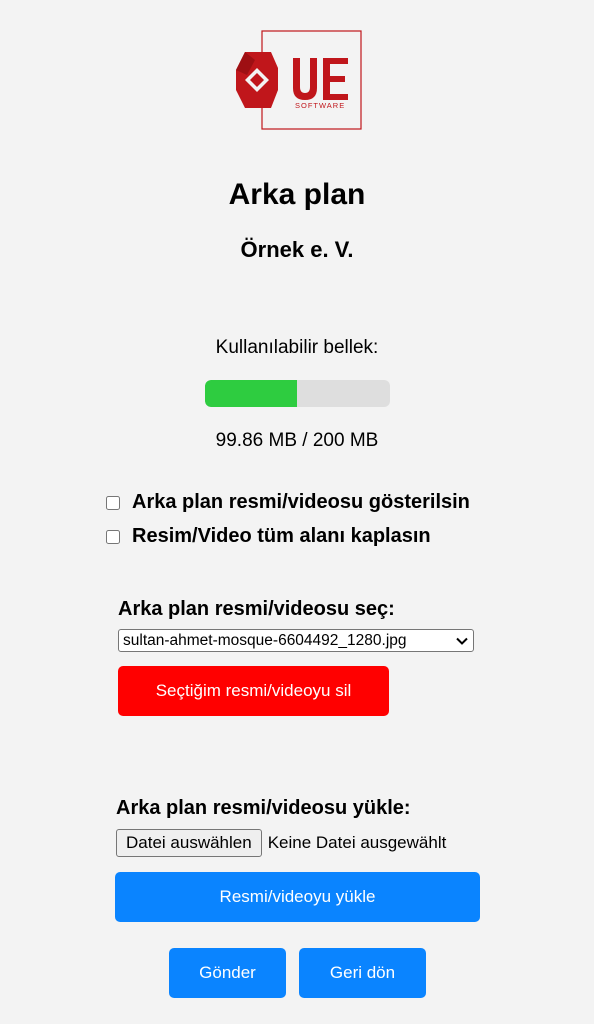 The image size is (594, 1024). What do you see at coordinates (281, 536) in the screenshot?
I see `cover-area-label: Resim/Video tüm alanı kaplasın` at bounding box center [281, 536].